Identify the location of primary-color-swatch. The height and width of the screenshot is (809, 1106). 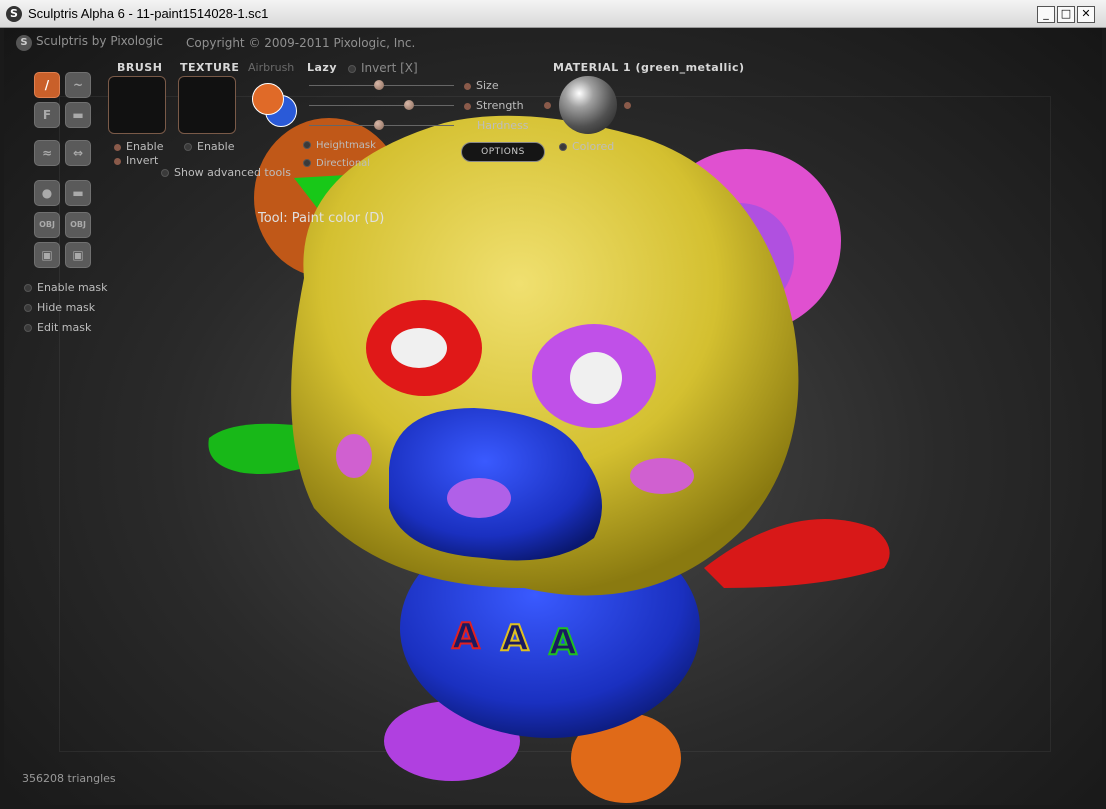
(268, 99).